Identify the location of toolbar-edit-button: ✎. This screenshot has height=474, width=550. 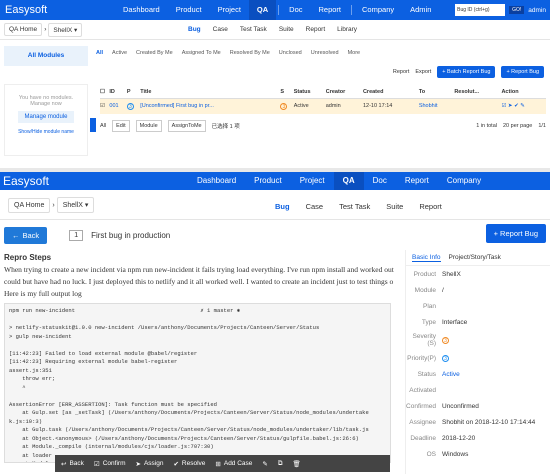
(264, 464).